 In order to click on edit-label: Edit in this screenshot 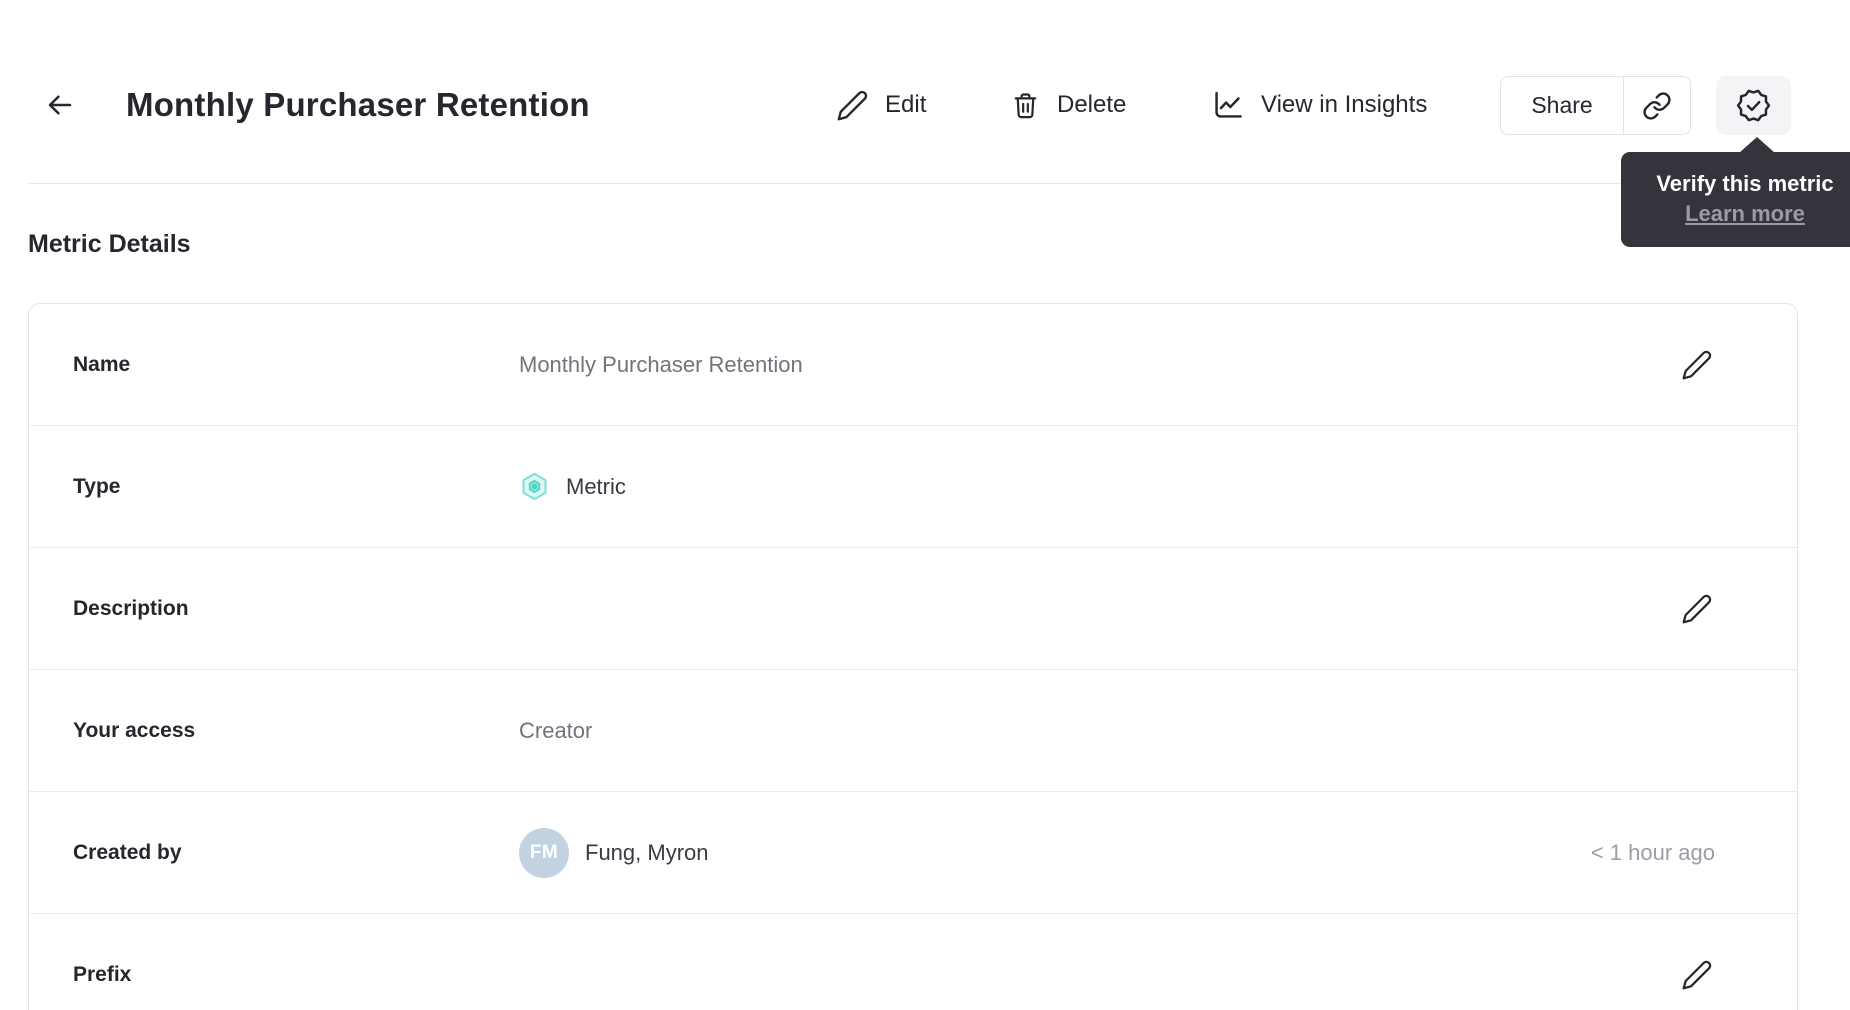, I will do `click(906, 104)`.